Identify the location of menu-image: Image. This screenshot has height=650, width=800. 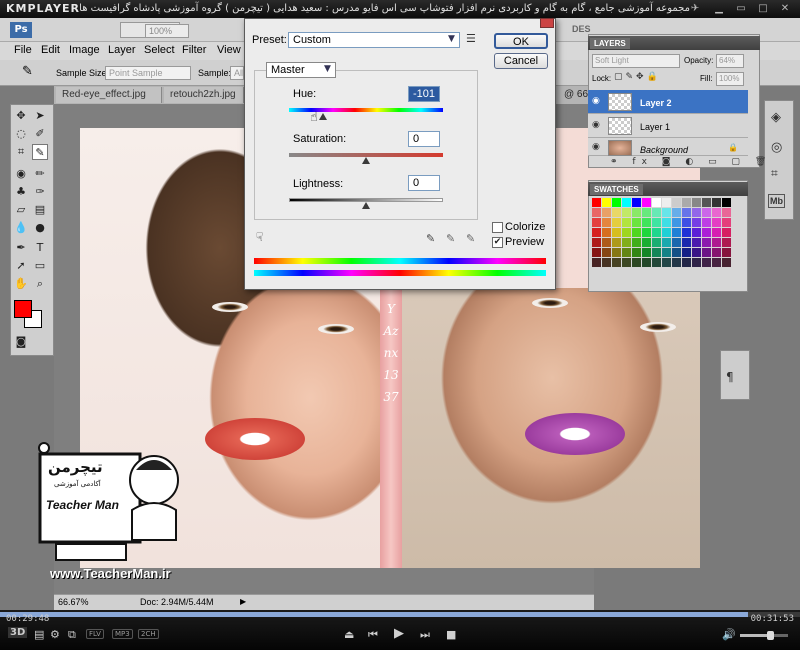
(84, 50).